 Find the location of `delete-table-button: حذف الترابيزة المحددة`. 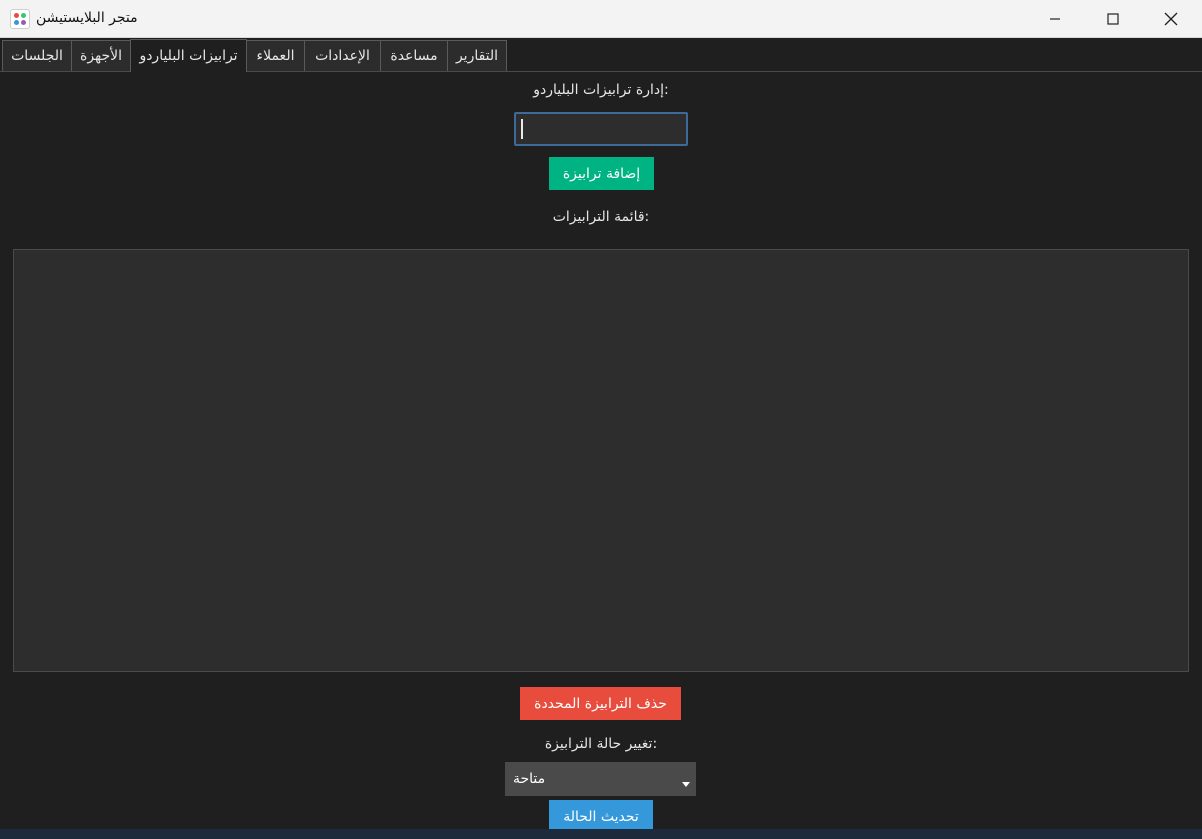

delete-table-button: حذف الترابيزة المحددة is located at coordinates (600, 703).